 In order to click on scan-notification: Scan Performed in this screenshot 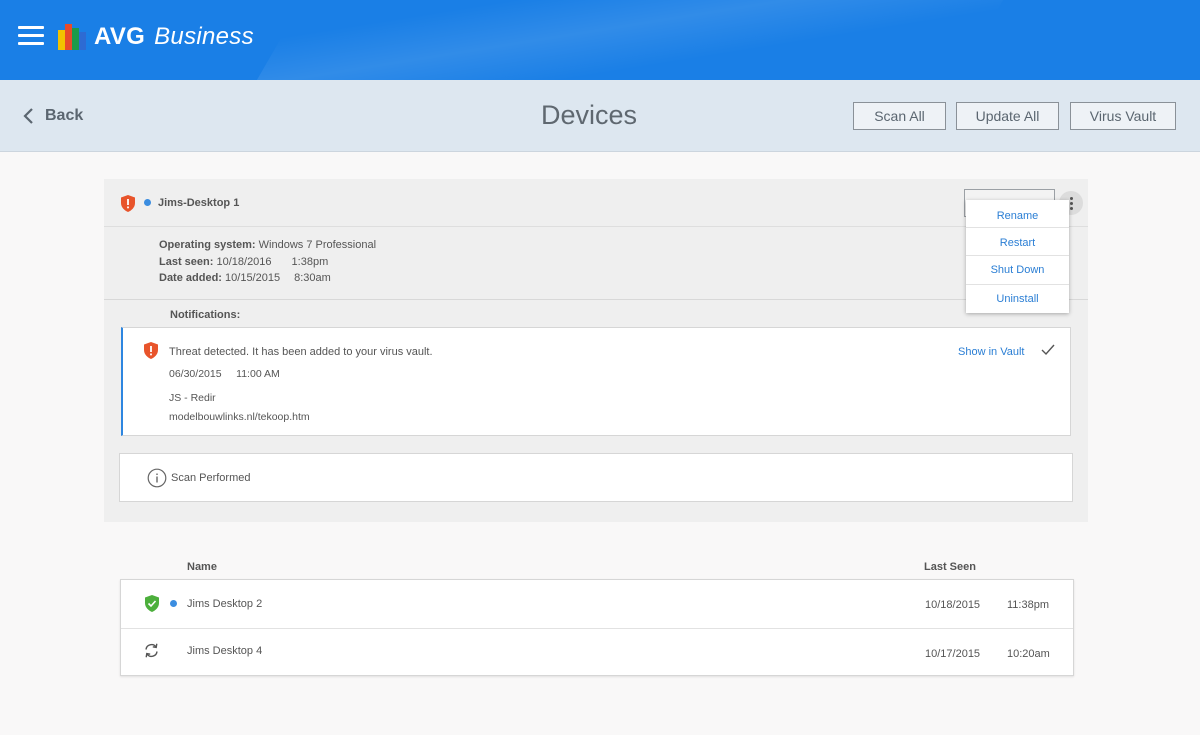, I will do `click(596, 477)`.